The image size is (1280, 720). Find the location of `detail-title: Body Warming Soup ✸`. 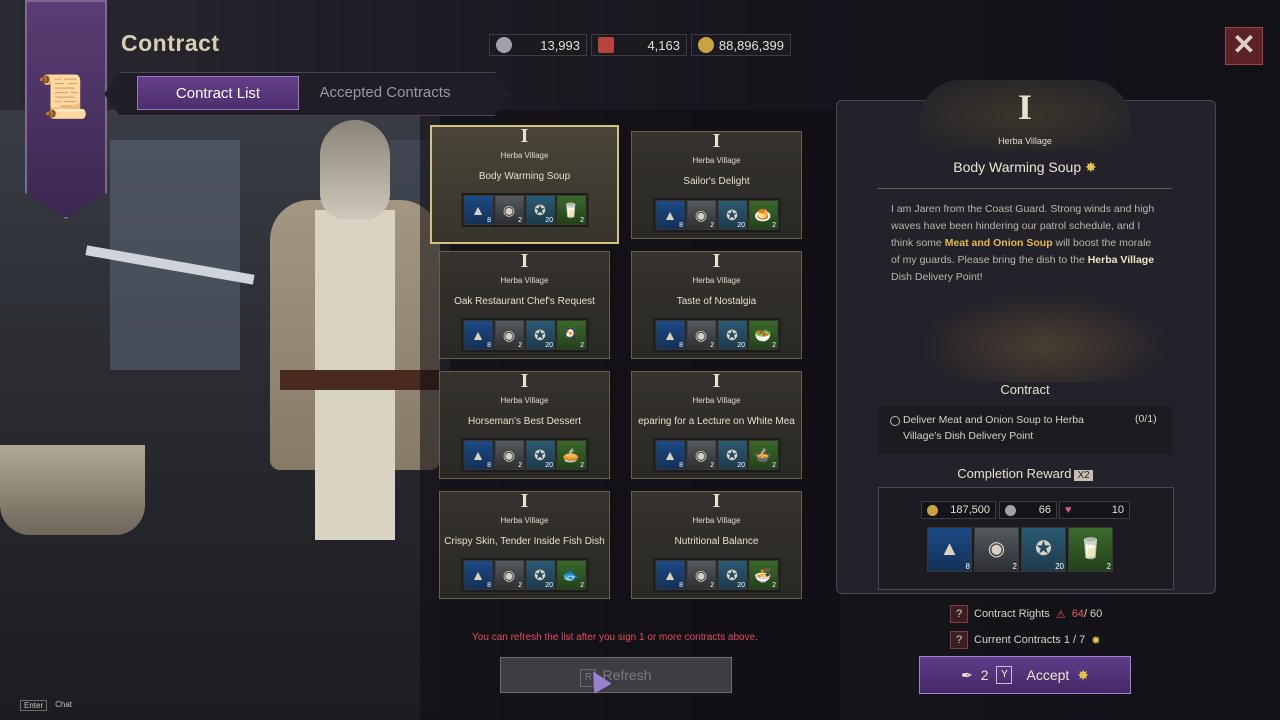

detail-title: Body Warming Soup ✸ is located at coordinates (1025, 167).